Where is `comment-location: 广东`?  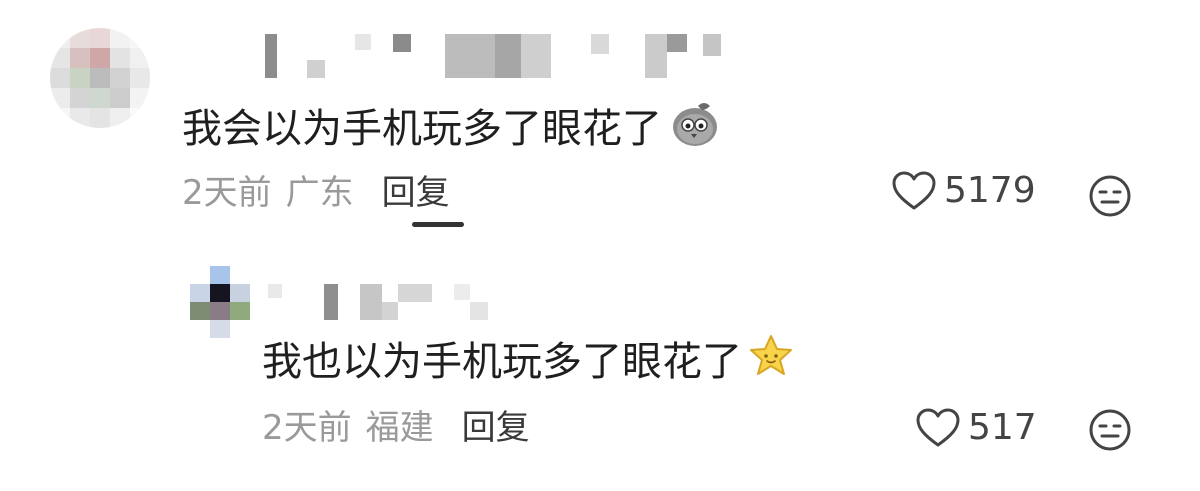
comment-location: 广东 is located at coordinates (319, 193).